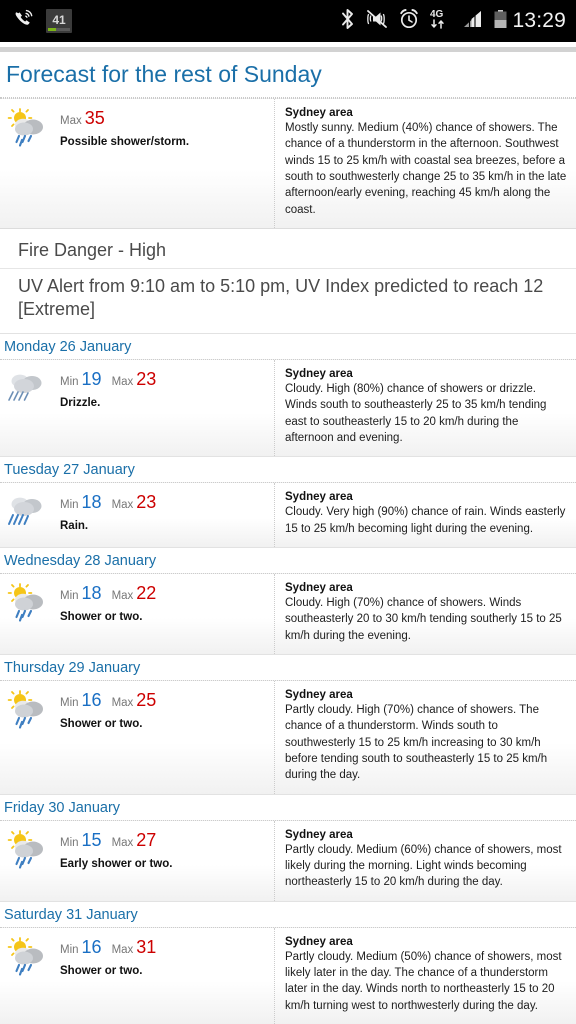  Describe the element at coordinates (146, 700) in the screenshot. I see `max-value: 25` at that location.